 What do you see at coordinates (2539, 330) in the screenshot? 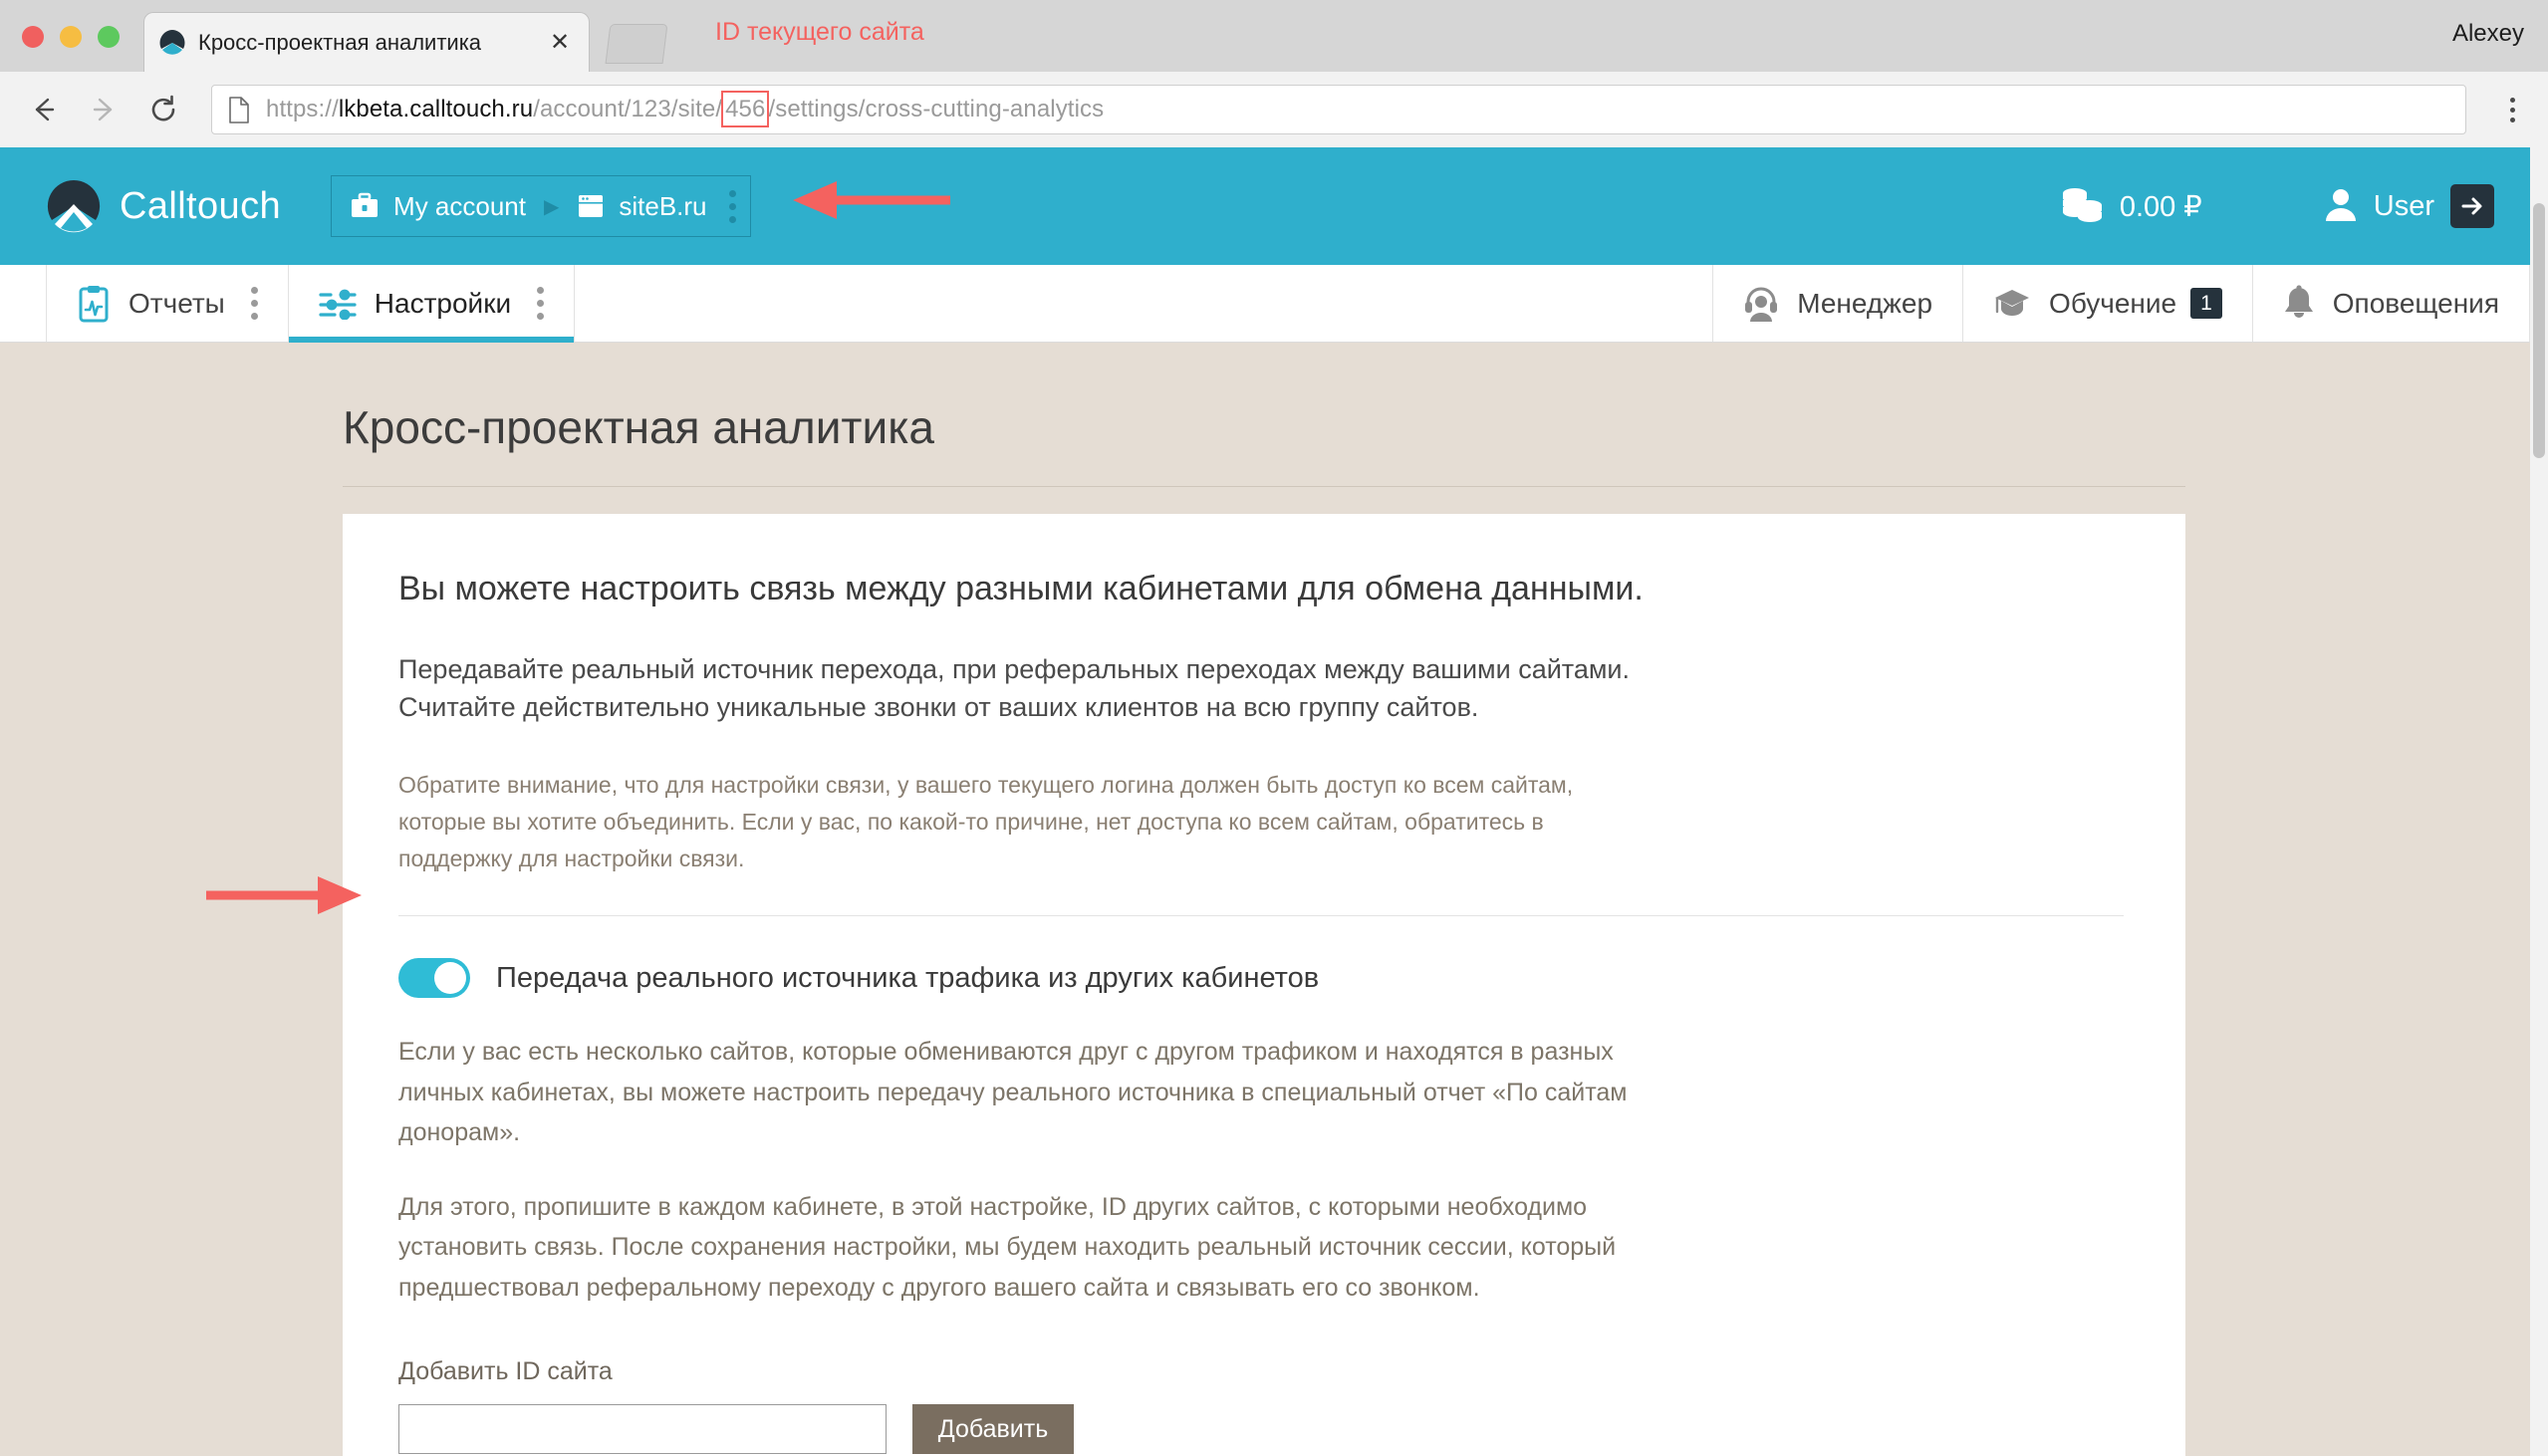
I see `page-scrollbar-thumb` at bounding box center [2539, 330].